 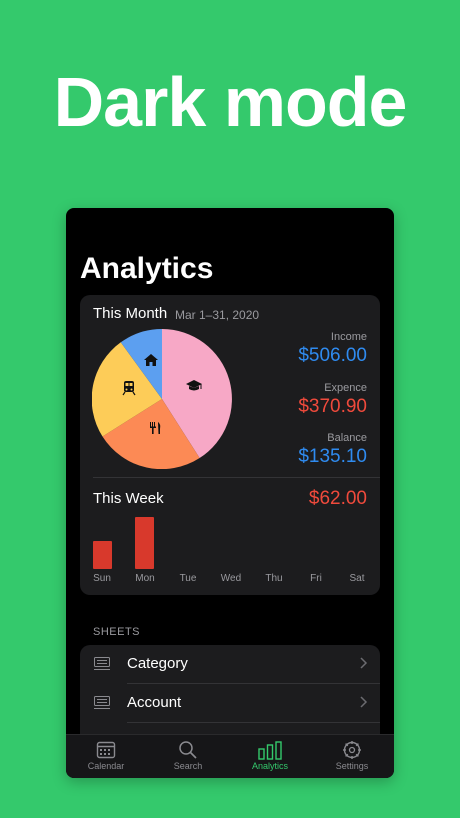 What do you see at coordinates (130, 313) in the screenshot?
I see `month-title: This Month` at bounding box center [130, 313].